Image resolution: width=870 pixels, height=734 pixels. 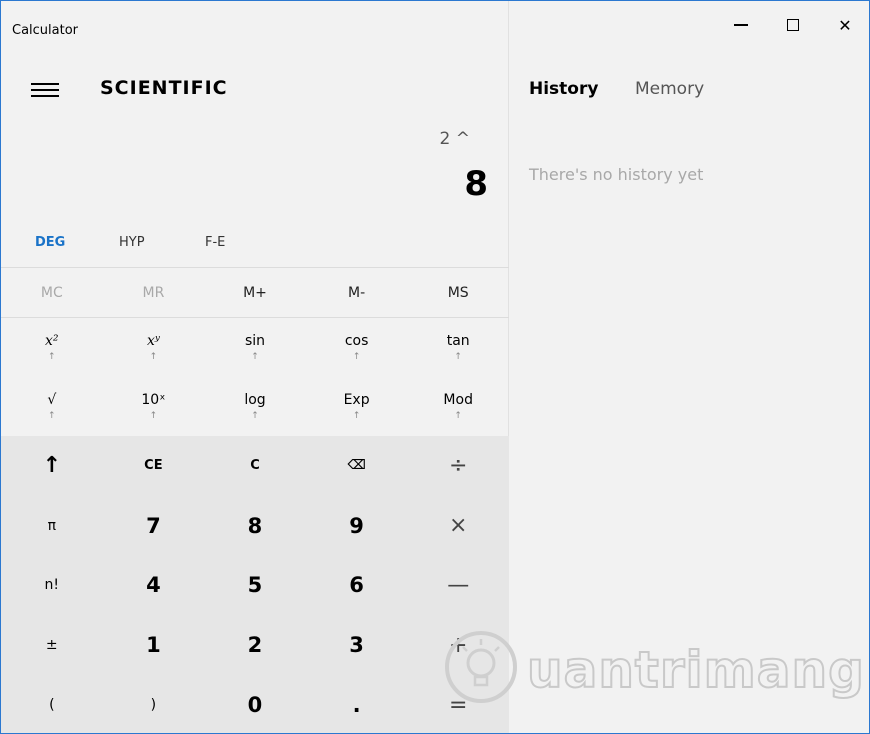 I want to click on log-label: log, so click(x=255, y=400).